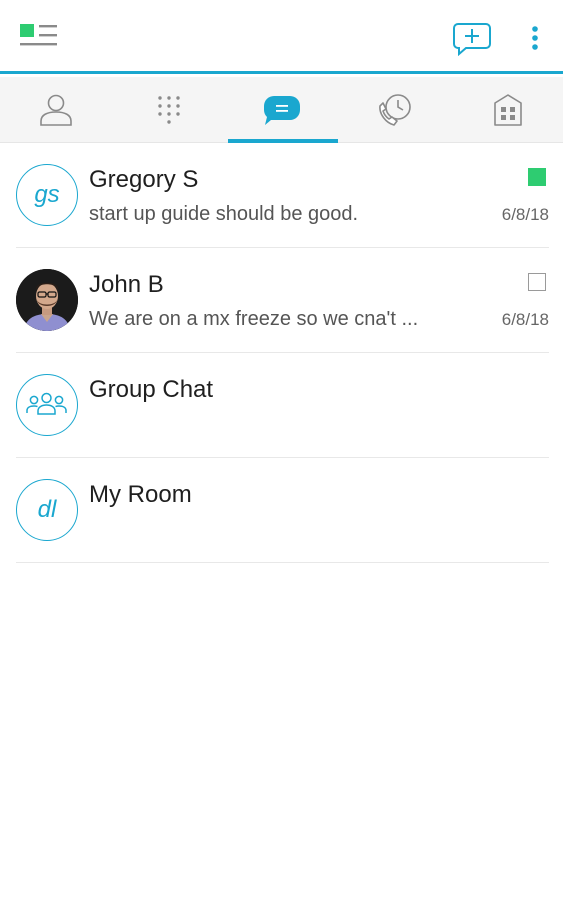  I want to click on contact-name: My Room, so click(140, 494).